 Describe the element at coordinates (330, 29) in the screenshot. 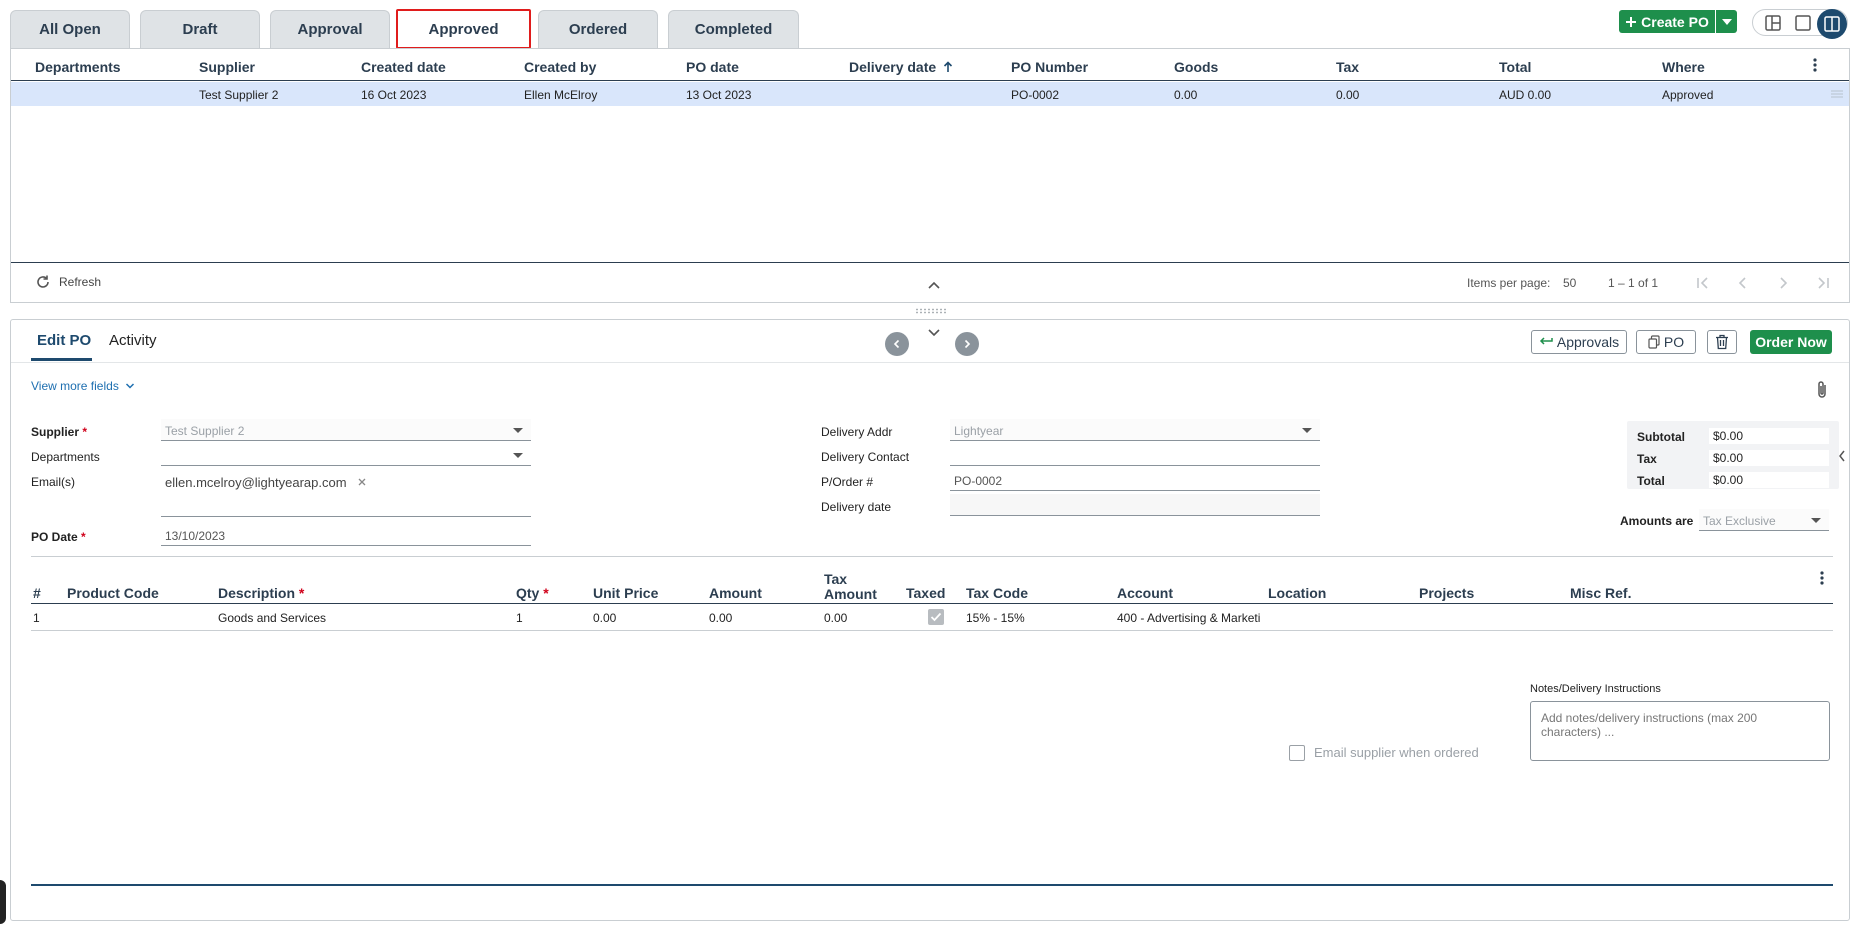

I see `tab-approval: Approval` at that location.